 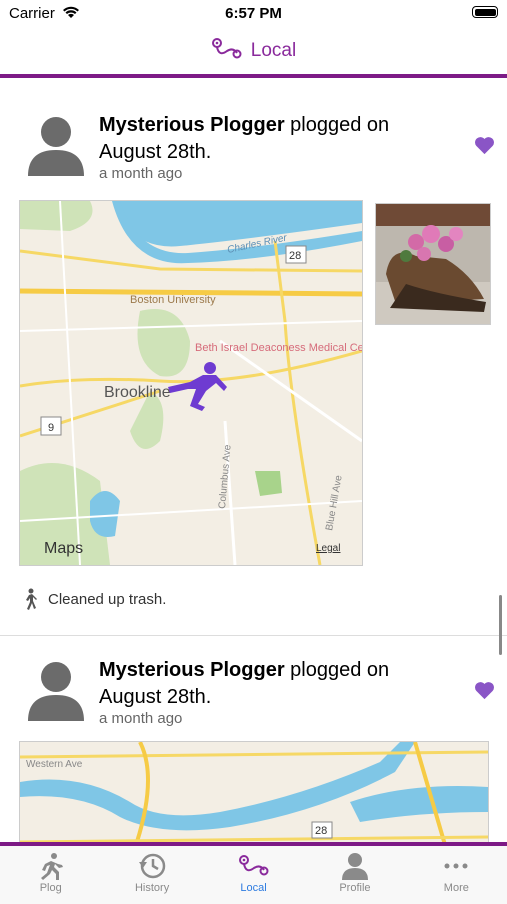 I want to click on map-legal-link: Legal, so click(x=328, y=548).